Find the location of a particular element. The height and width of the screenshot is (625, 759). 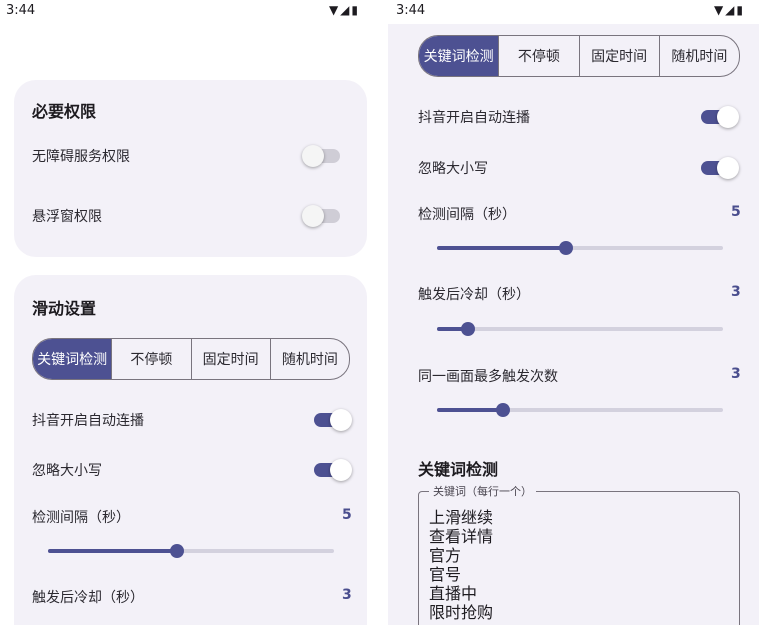

keyword-line: 官方 is located at coordinates (445, 555).